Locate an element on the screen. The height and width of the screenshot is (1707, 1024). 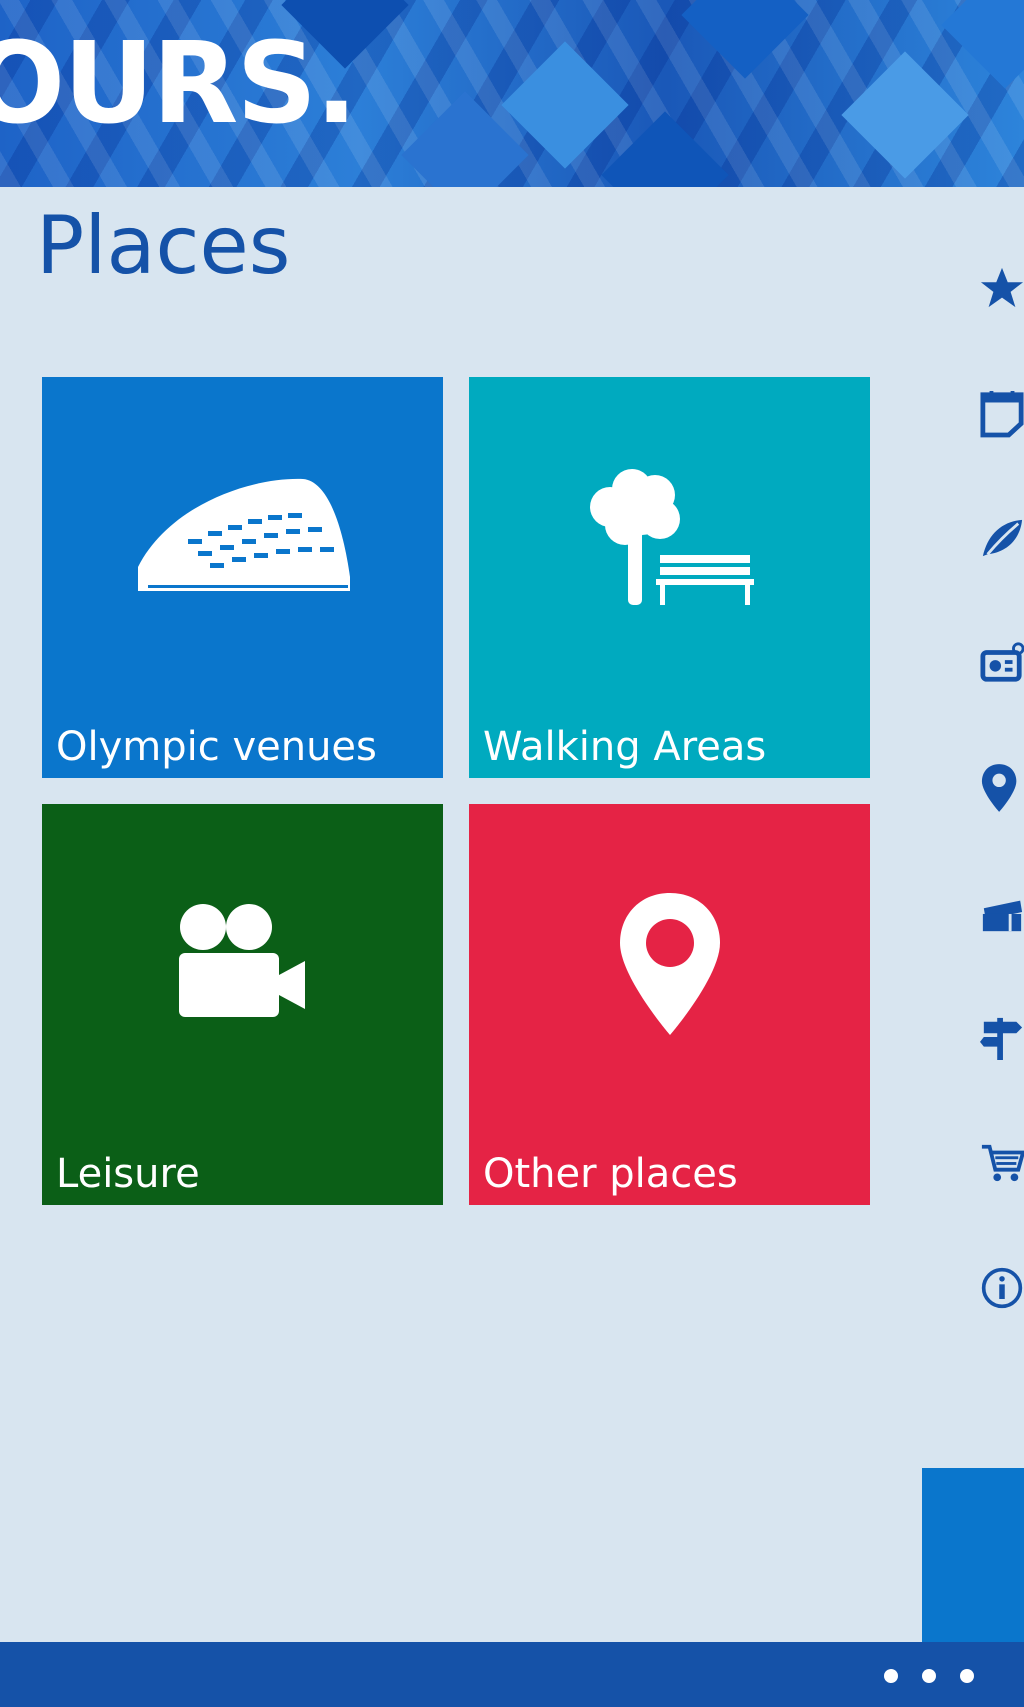
rail-calendar is located at coordinates (998, 413).